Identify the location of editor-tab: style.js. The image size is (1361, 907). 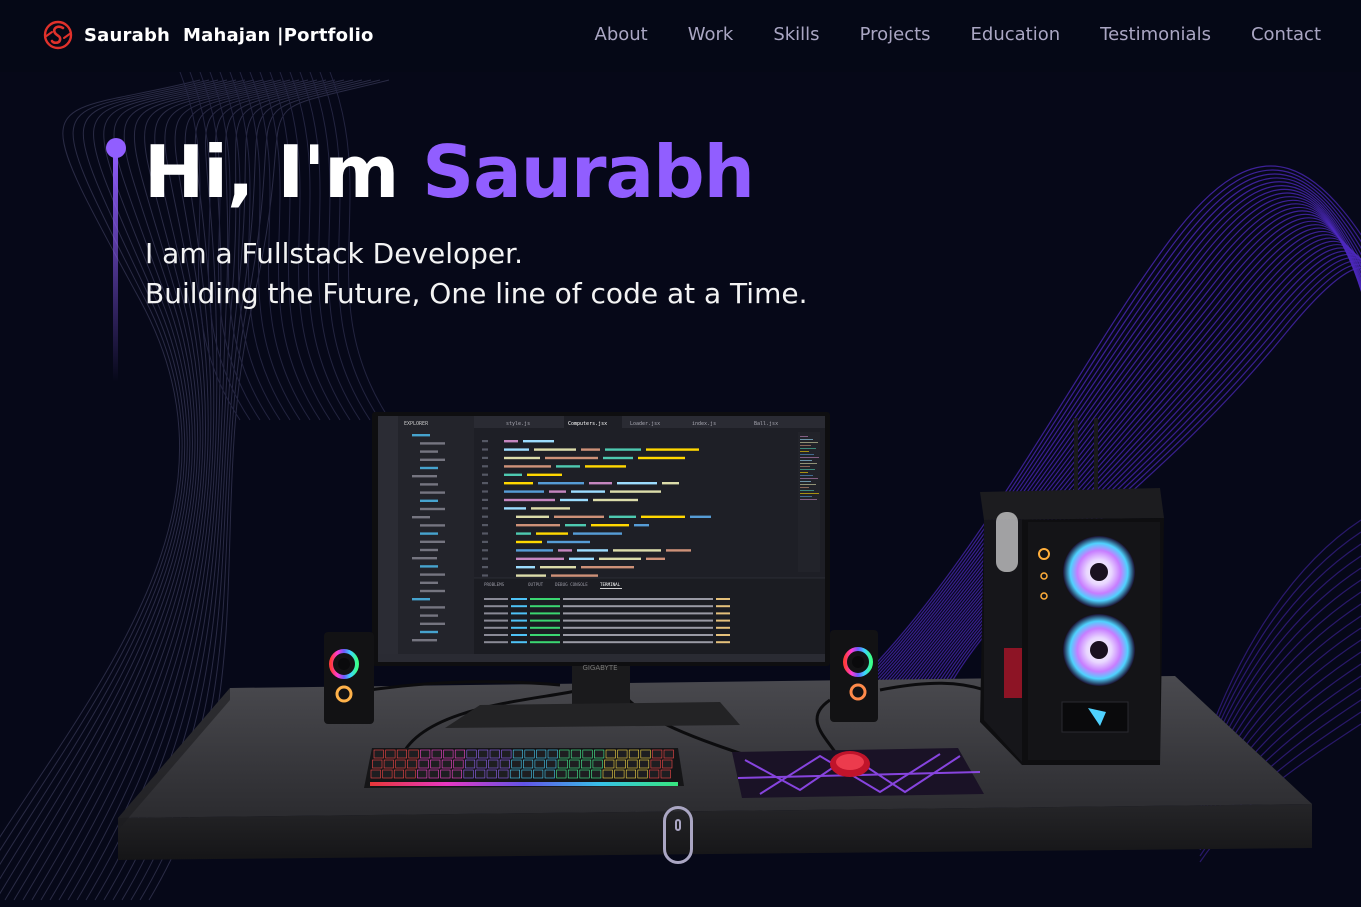
(518, 424).